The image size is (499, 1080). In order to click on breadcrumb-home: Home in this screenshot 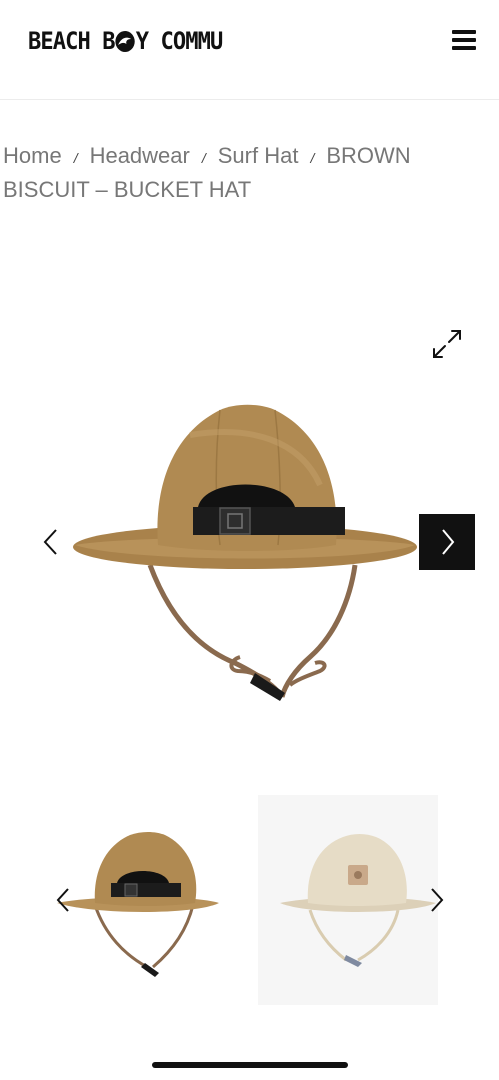, I will do `click(32, 155)`.